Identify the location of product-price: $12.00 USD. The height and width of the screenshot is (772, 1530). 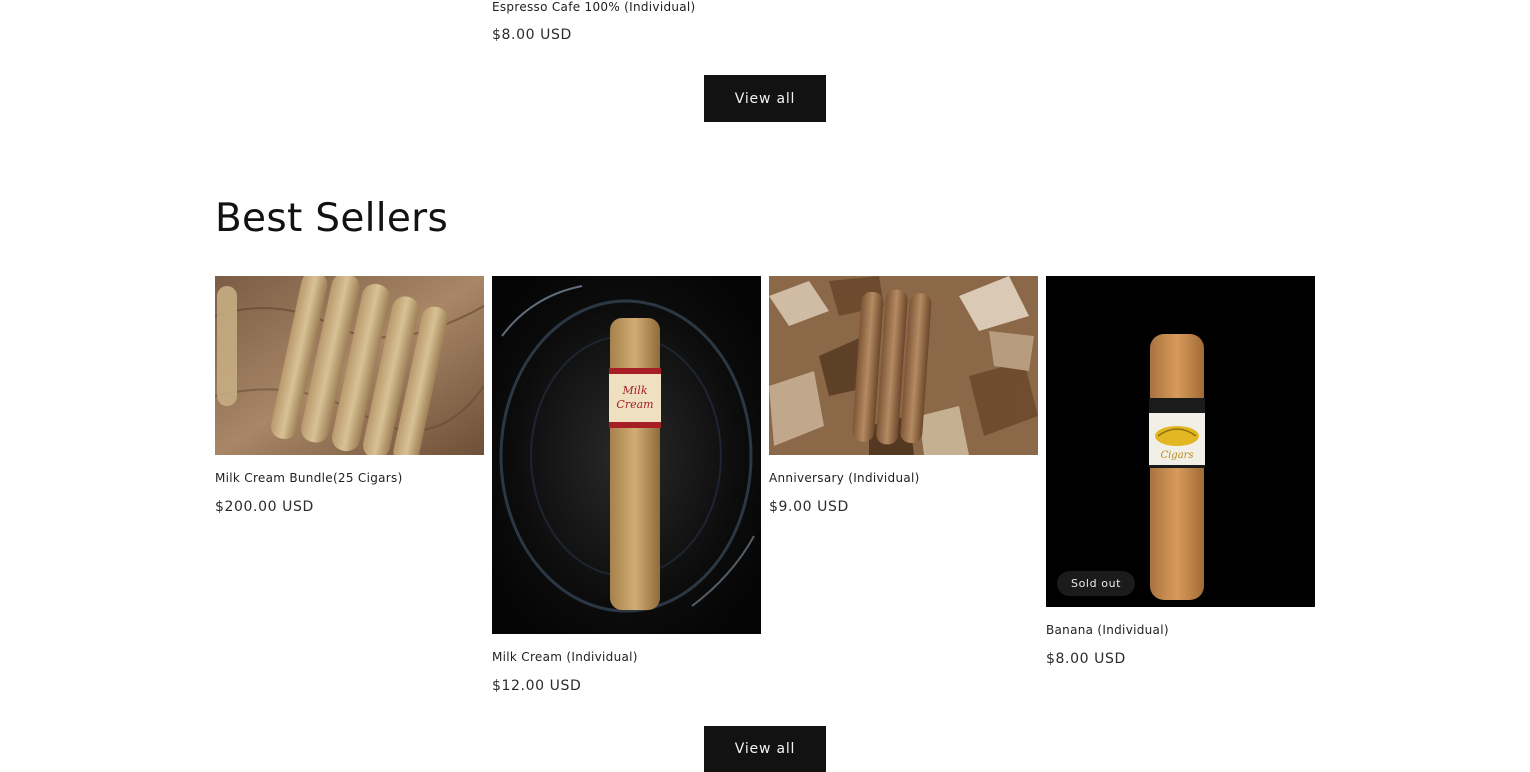
(537, 686).